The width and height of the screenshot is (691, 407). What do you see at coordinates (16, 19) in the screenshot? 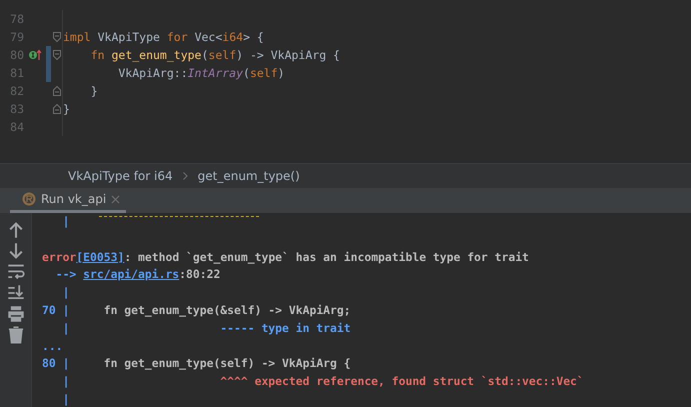
I see `line-number: 78` at bounding box center [16, 19].